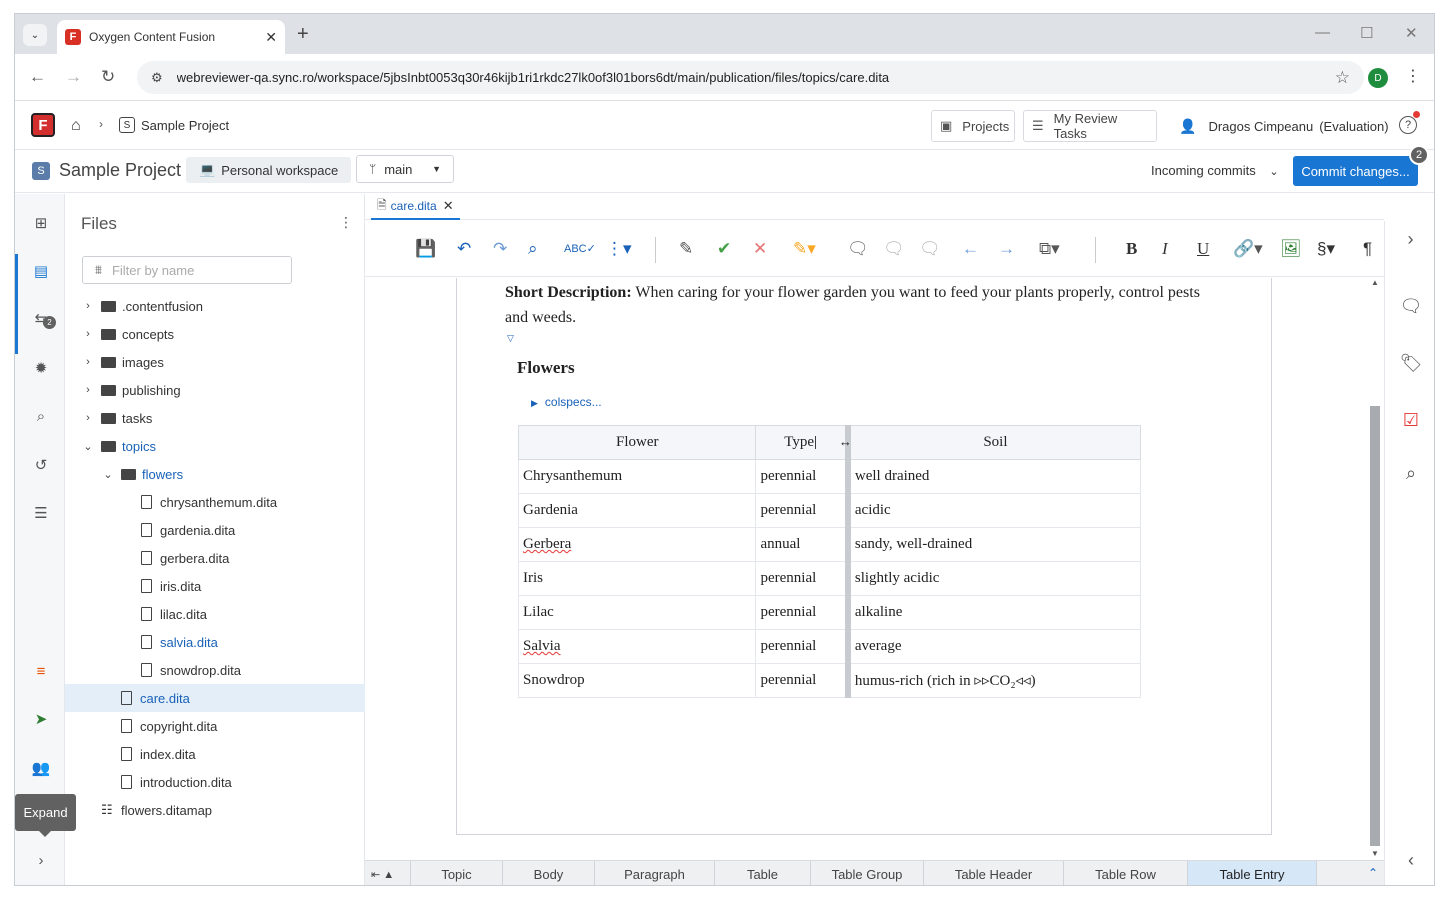 Image resolution: width=1450 pixels, height=900 pixels. I want to click on tab-search-icon: ⌄, so click(35, 35).